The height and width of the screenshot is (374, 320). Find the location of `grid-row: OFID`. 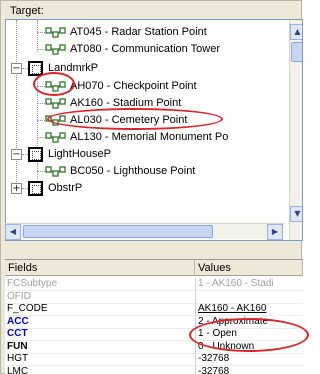

grid-row: OFID is located at coordinates (154, 296).